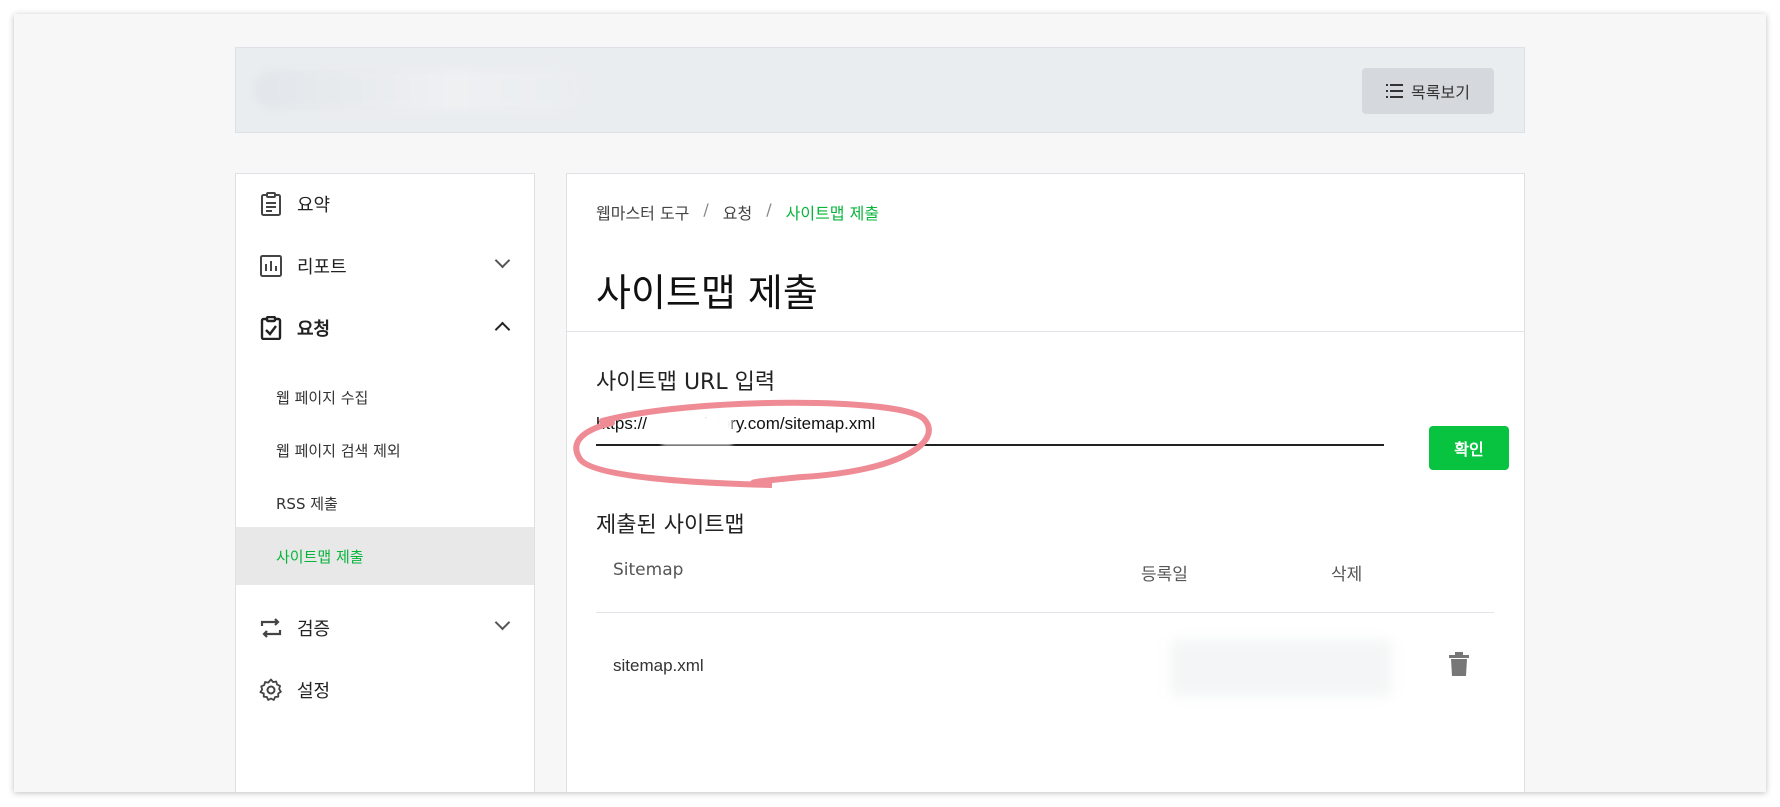 The height and width of the screenshot is (807, 1780). Describe the element at coordinates (1045, 331) in the screenshot. I see `divider` at that location.